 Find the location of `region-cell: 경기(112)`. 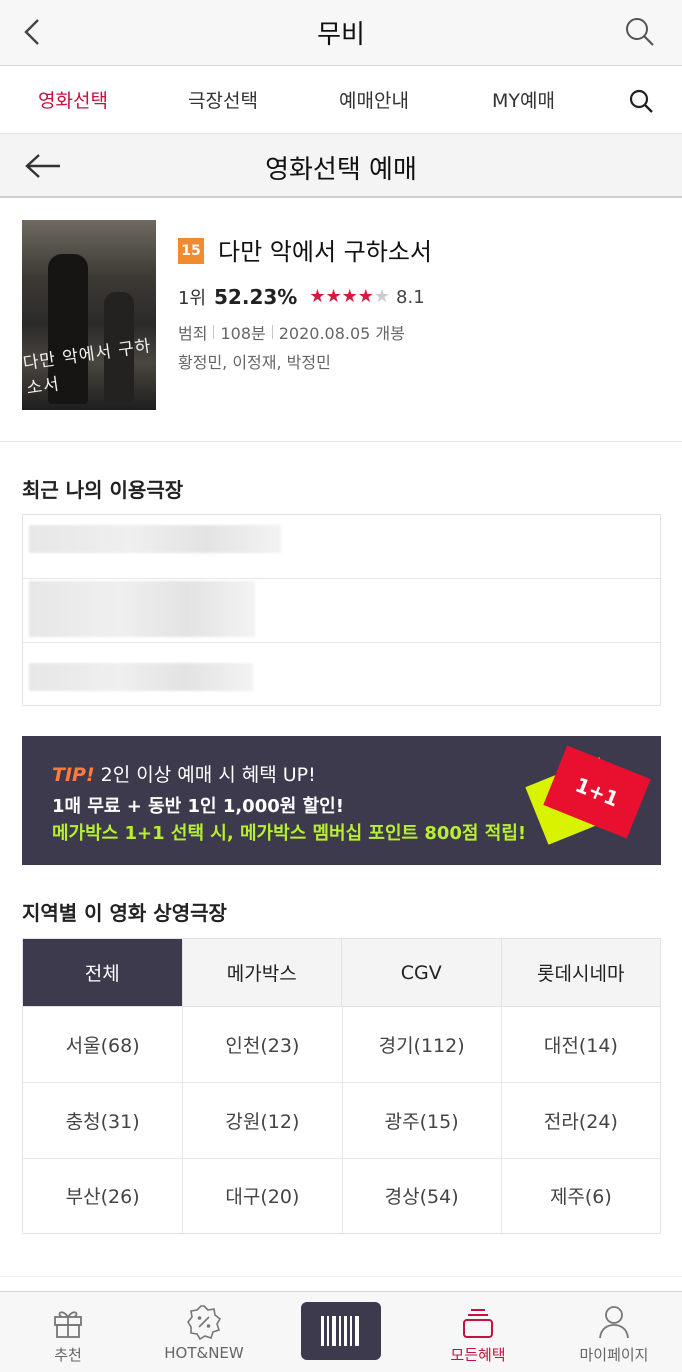

region-cell: 경기(112) is located at coordinates (421, 1045).